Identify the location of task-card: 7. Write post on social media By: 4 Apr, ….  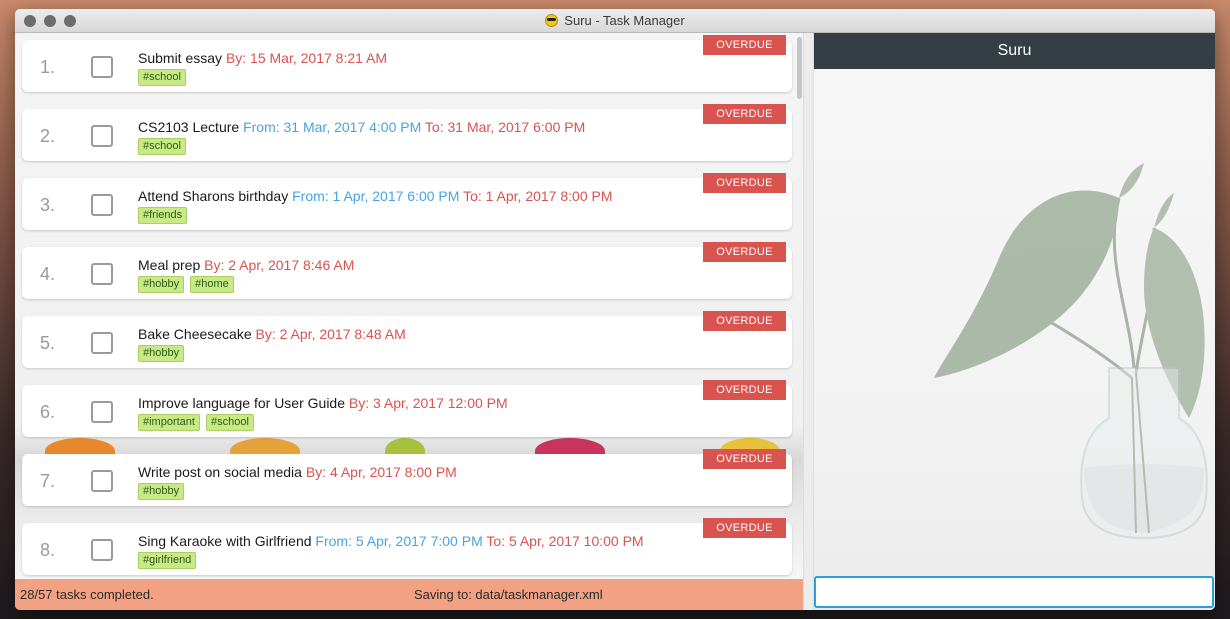
(407, 480).